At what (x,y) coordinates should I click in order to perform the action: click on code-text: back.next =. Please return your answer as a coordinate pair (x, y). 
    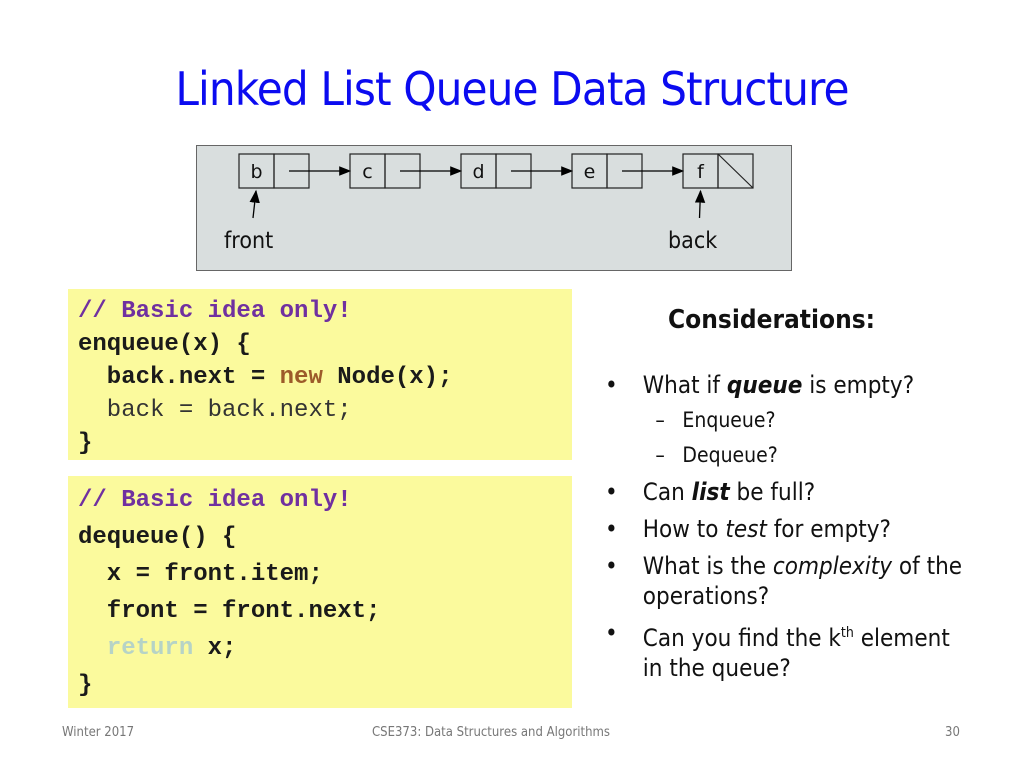
    Looking at the image, I should click on (179, 377).